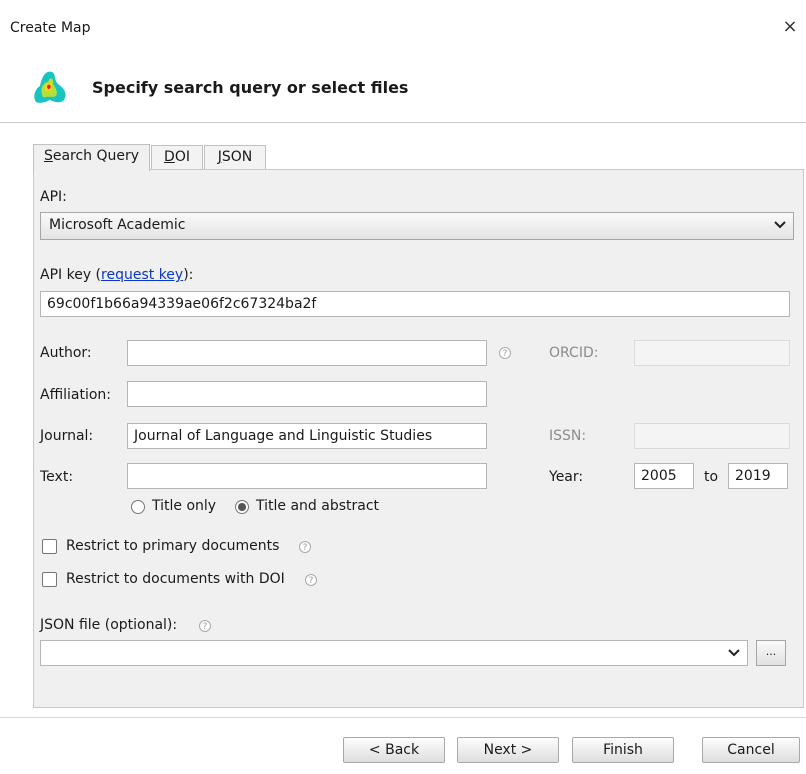  Describe the element at coordinates (623, 750) in the screenshot. I see `finish-button: Finish` at that location.